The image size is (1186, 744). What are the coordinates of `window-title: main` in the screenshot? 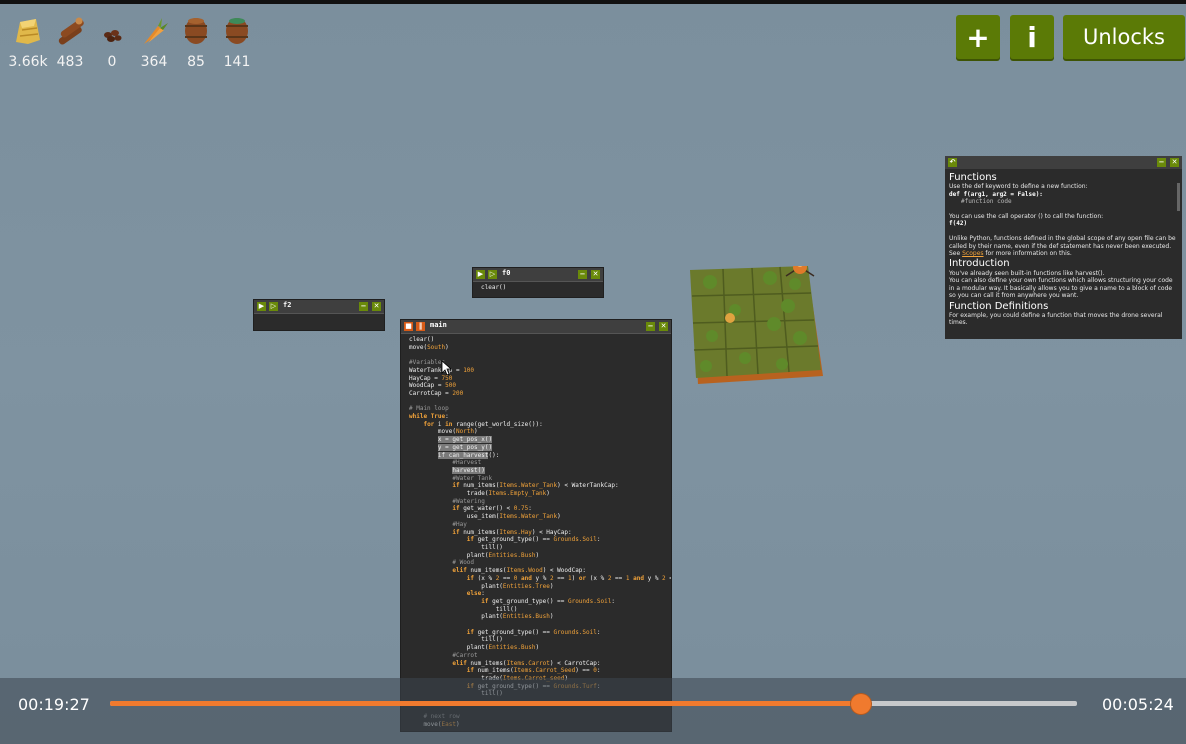 It's located at (438, 325).